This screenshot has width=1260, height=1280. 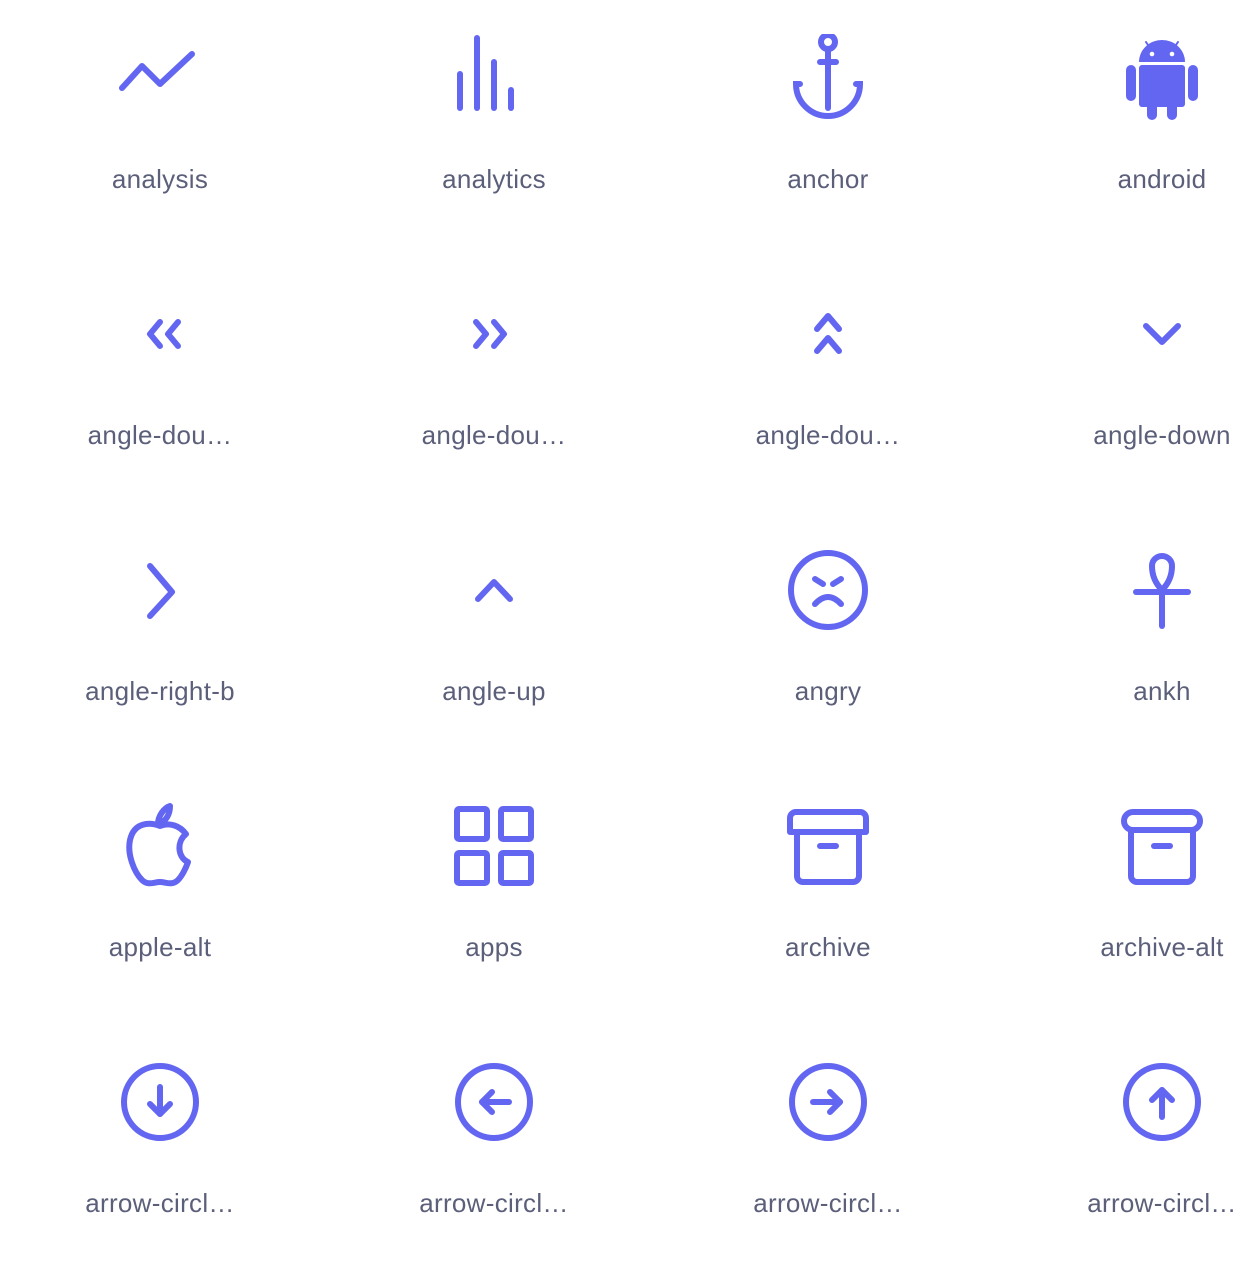 I want to click on analytics-icon, so click(x=494, y=78).